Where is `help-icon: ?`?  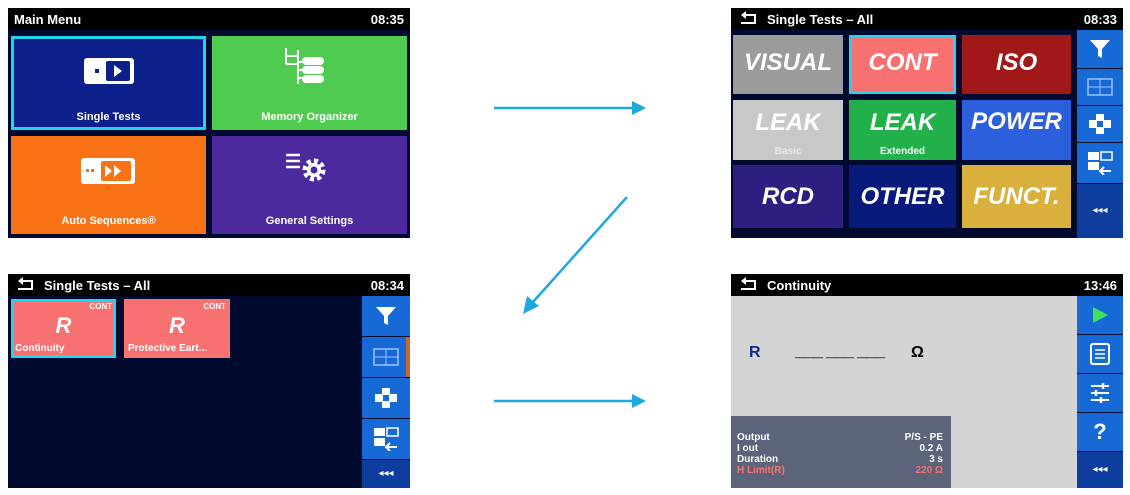
help-icon: ? is located at coordinates (1100, 431).